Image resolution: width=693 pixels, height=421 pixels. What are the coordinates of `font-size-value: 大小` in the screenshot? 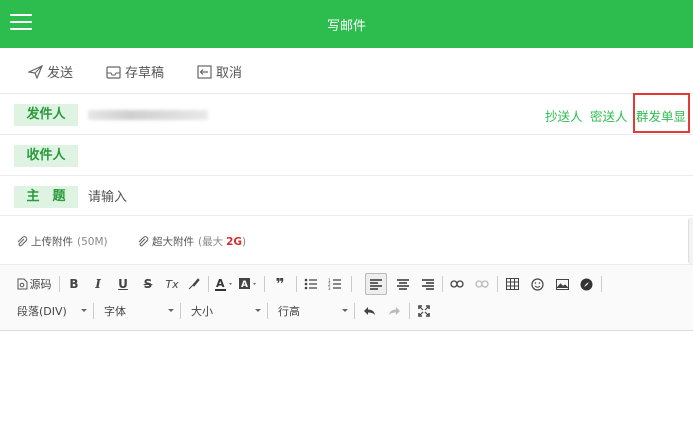 It's located at (202, 311).